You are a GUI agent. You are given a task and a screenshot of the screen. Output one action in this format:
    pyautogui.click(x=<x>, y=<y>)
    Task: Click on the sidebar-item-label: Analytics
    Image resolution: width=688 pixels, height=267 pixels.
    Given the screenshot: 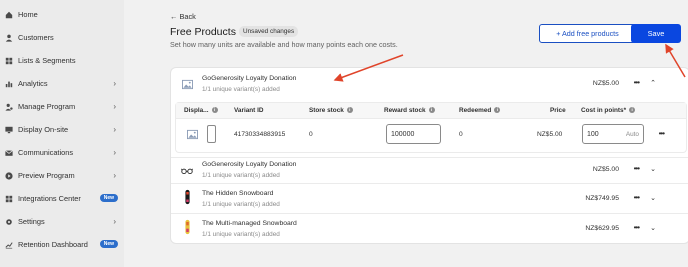 What is the action you would take?
    pyautogui.click(x=33, y=83)
    